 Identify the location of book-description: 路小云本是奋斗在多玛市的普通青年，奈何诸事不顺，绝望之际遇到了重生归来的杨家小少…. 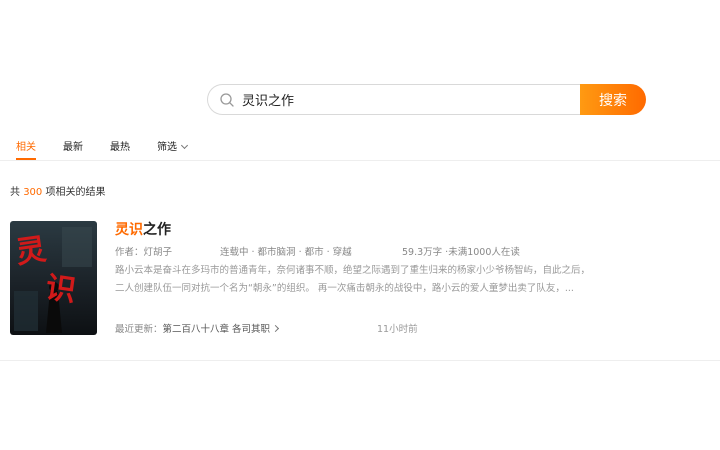
(375, 280).